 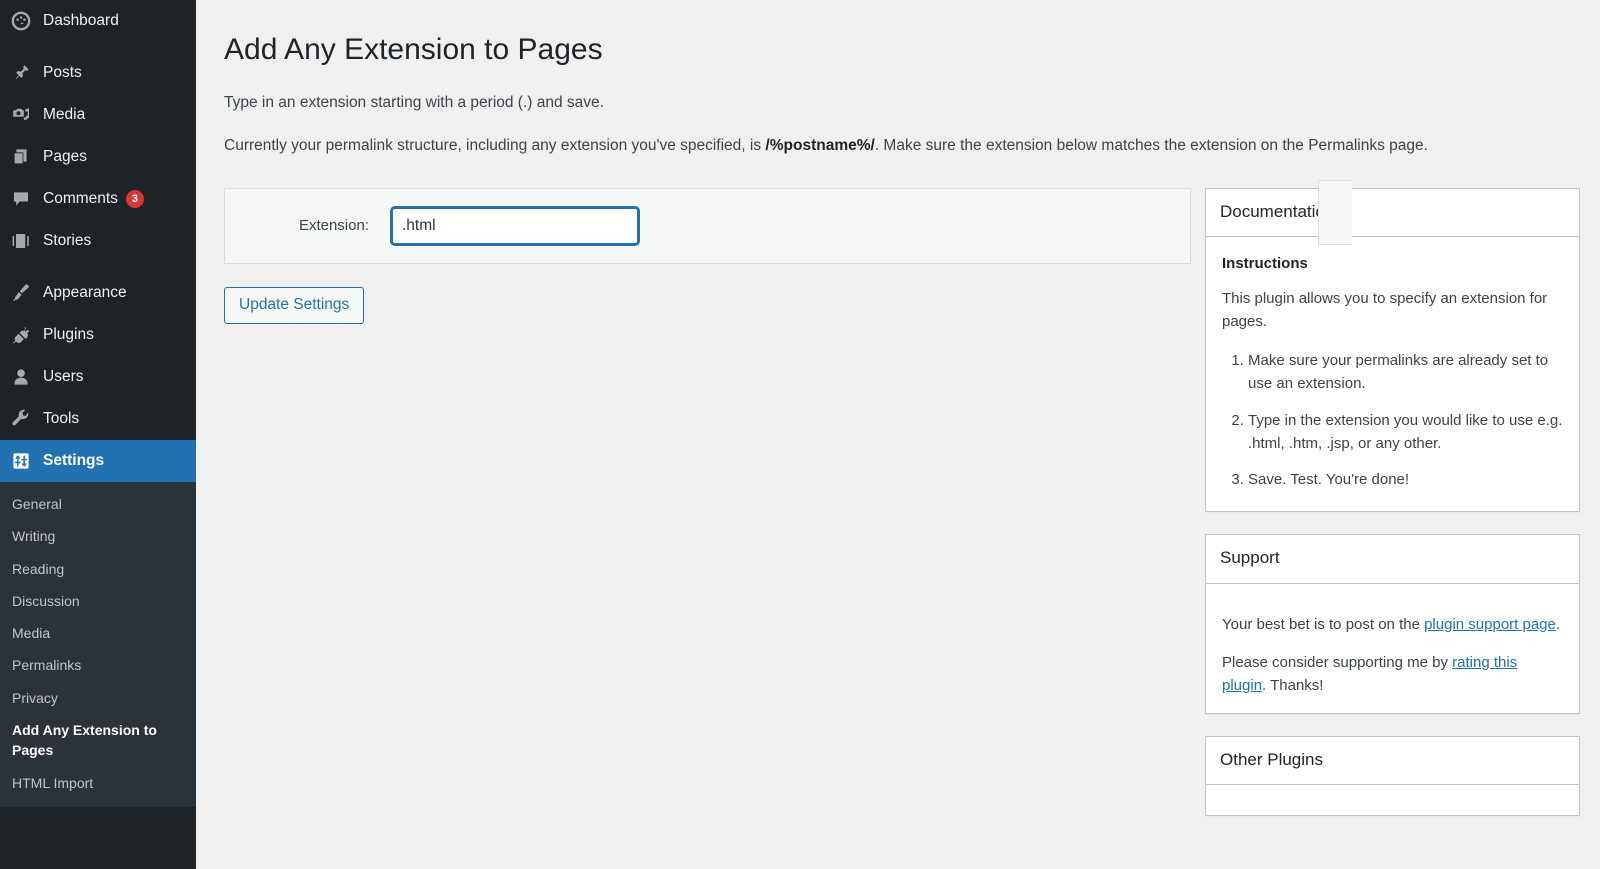 What do you see at coordinates (1265, 263) in the screenshot?
I see `instructions-heading: Instructions` at bounding box center [1265, 263].